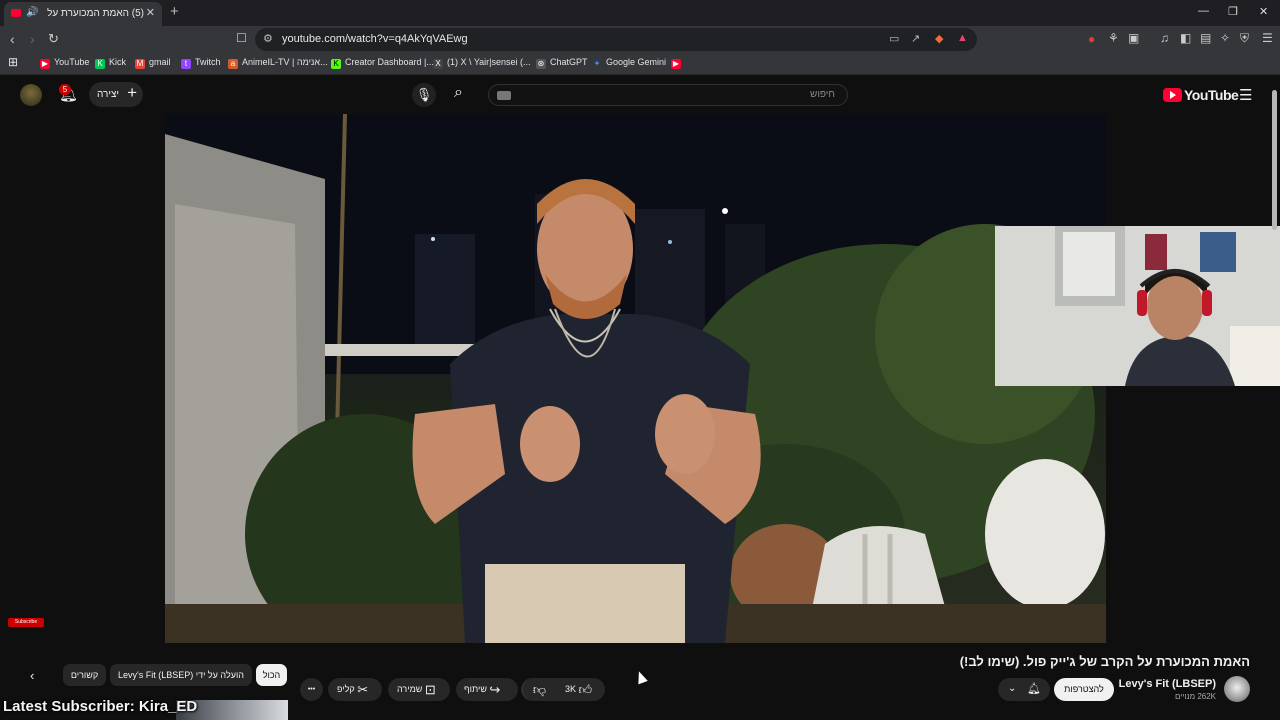  I want to click on share-button: שיתוף ↪, so click(487, 689).